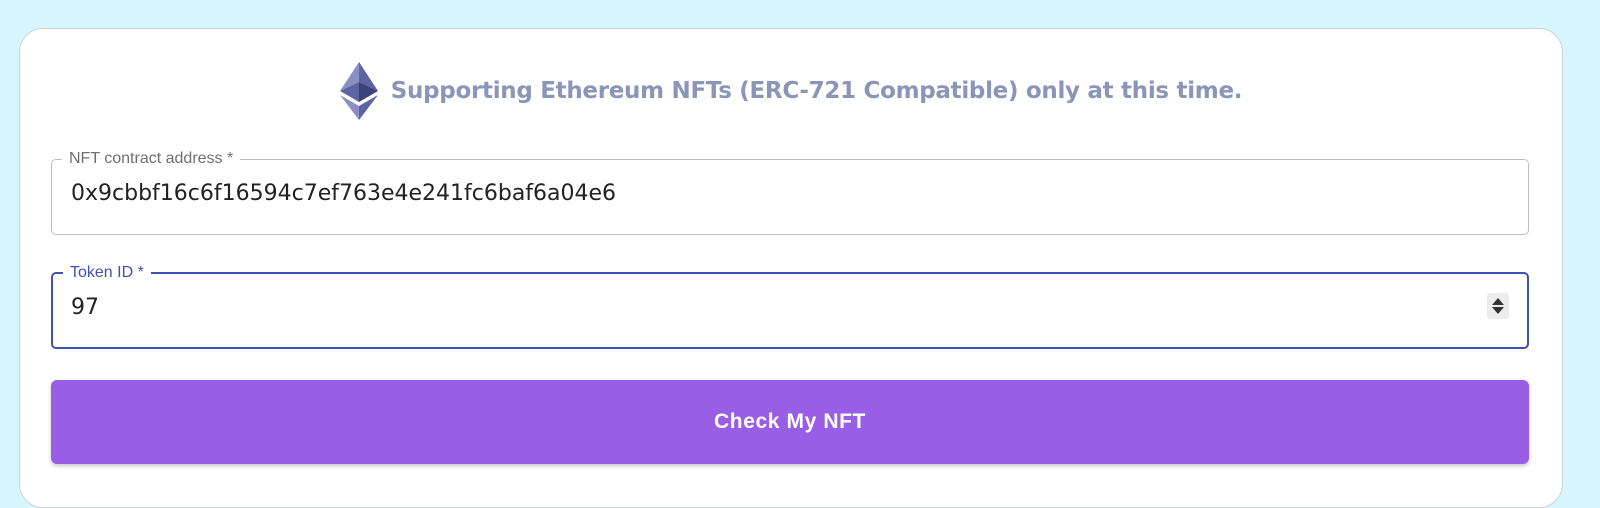 This screenshot has height=508, width=1600. What do you see at coordinates (1498, 301) in the screenshot?
I see `spinner-up-icon` at bounding box center [1498, 301].